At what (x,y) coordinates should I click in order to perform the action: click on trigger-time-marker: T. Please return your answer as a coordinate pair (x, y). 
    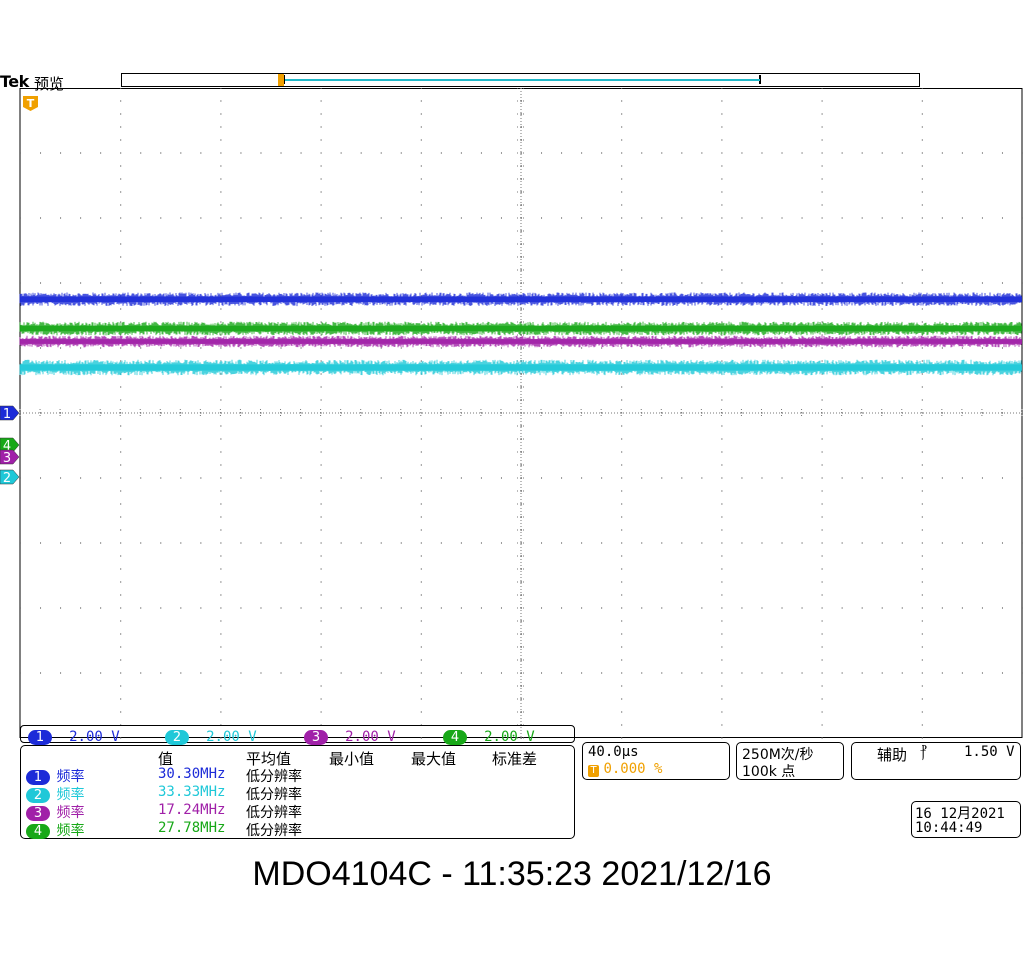
    Looking at the image, I should click on (30, 103).